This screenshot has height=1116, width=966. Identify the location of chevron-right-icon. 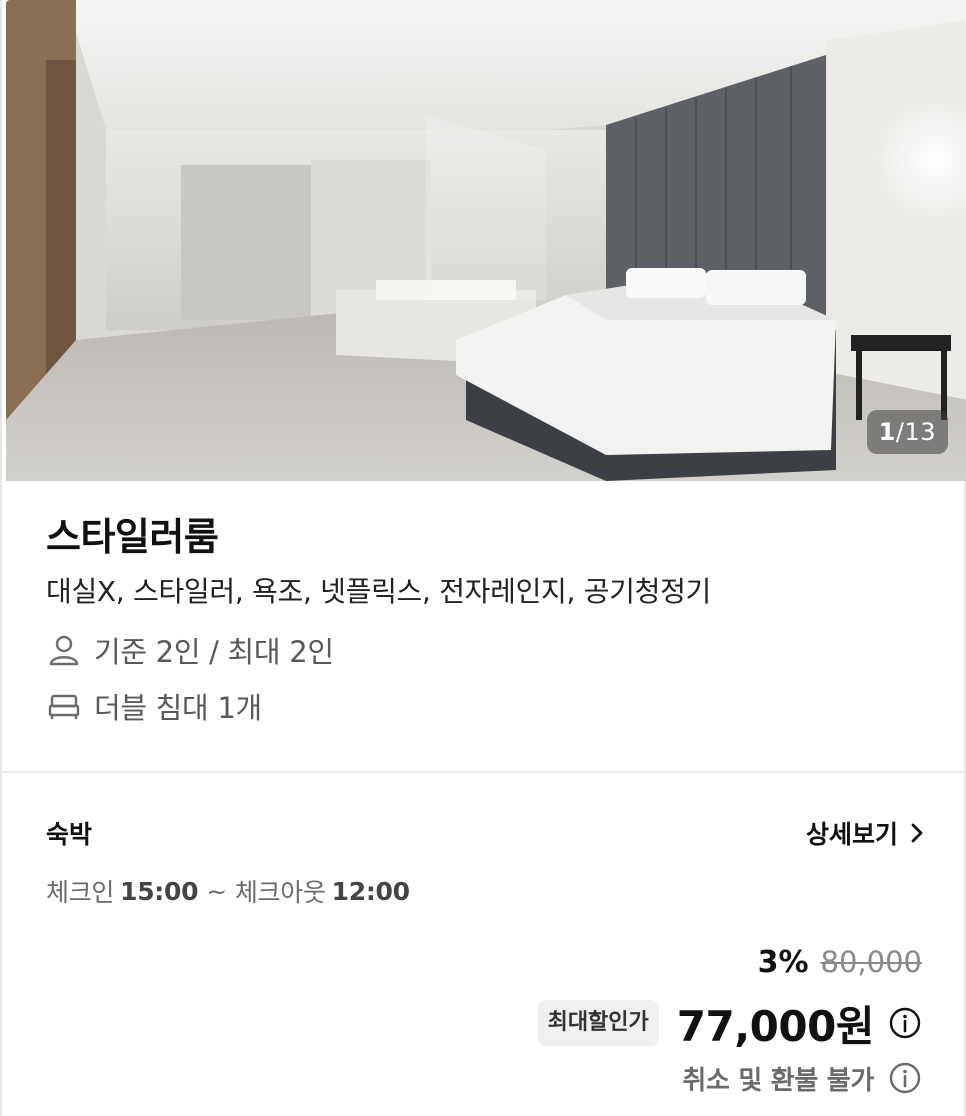
(917, 833).